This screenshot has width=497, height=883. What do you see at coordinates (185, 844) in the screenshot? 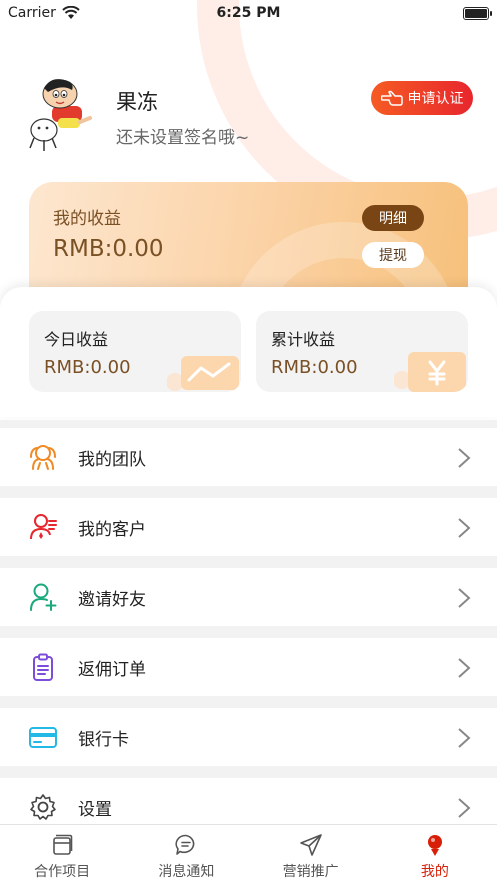
I see `message-icon` at bounding box center [185, 844].